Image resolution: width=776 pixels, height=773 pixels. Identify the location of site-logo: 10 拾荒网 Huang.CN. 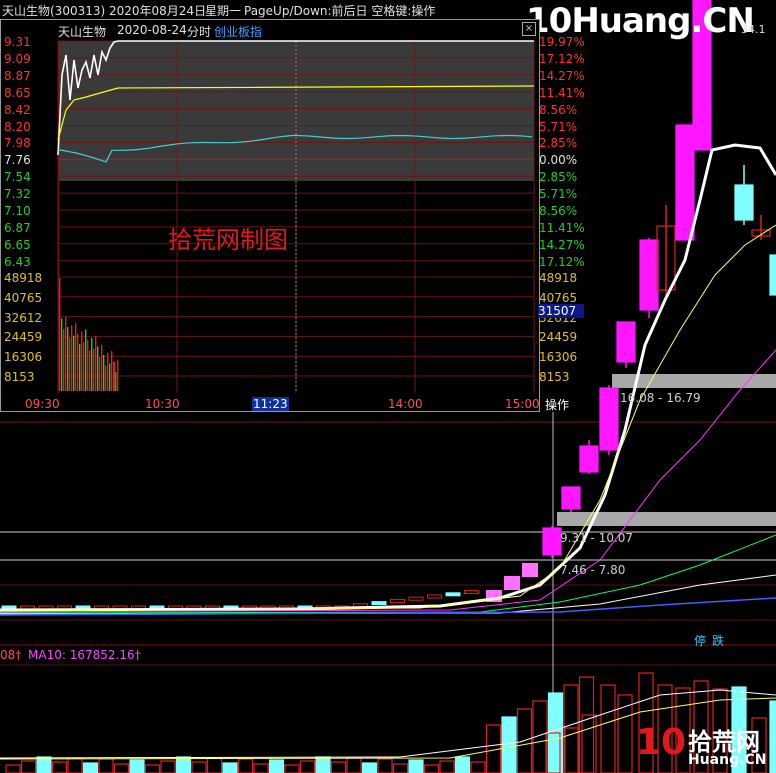
(706, 747).